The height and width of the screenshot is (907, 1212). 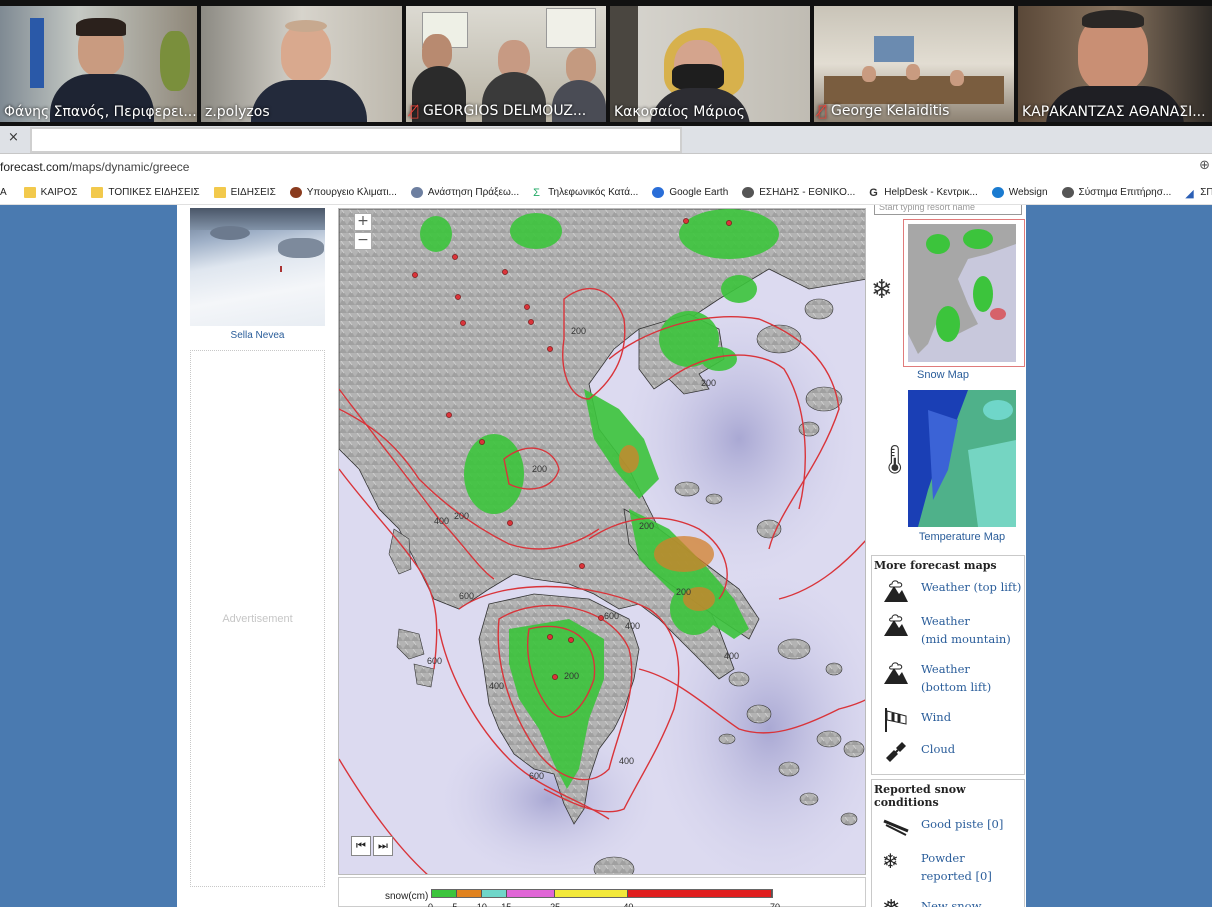 What do you see at coordinates (823, 111) in the screenshot?
I see `mic-muted-icon: 🎙̸` at bounding box center [823, 111].